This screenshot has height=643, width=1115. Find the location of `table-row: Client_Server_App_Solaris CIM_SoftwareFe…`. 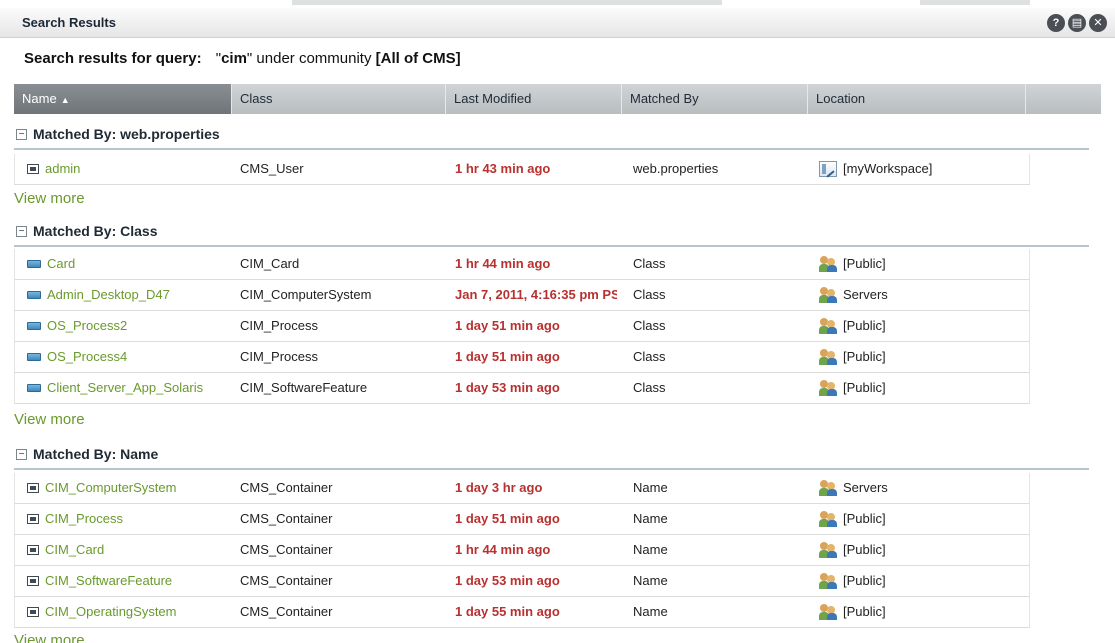

table-row: Client_Server_App_Solaris CIM_SoftwareFe… is located at coordinates (522, 388).